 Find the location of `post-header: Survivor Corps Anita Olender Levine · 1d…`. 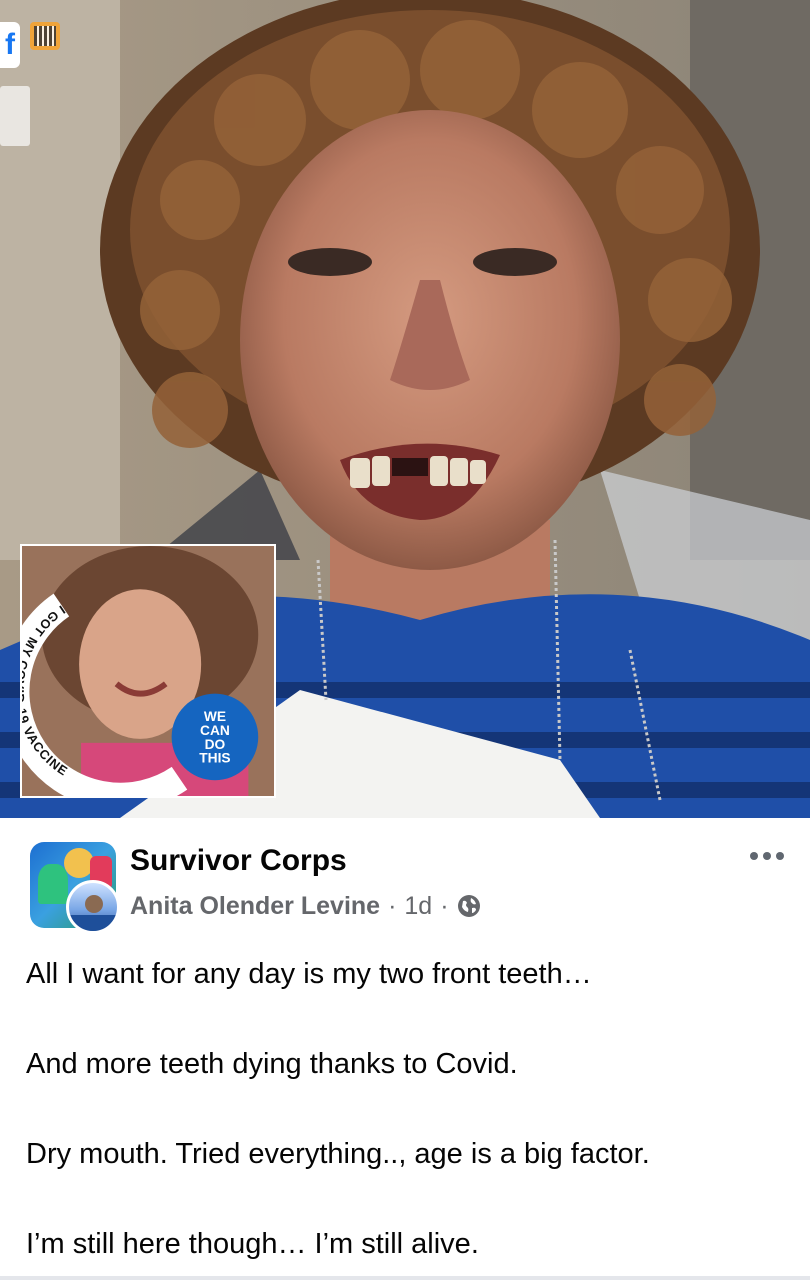

post-header: Survivor Corps Anita Olender Levine · 1d… is located at coordinates (405, 876).